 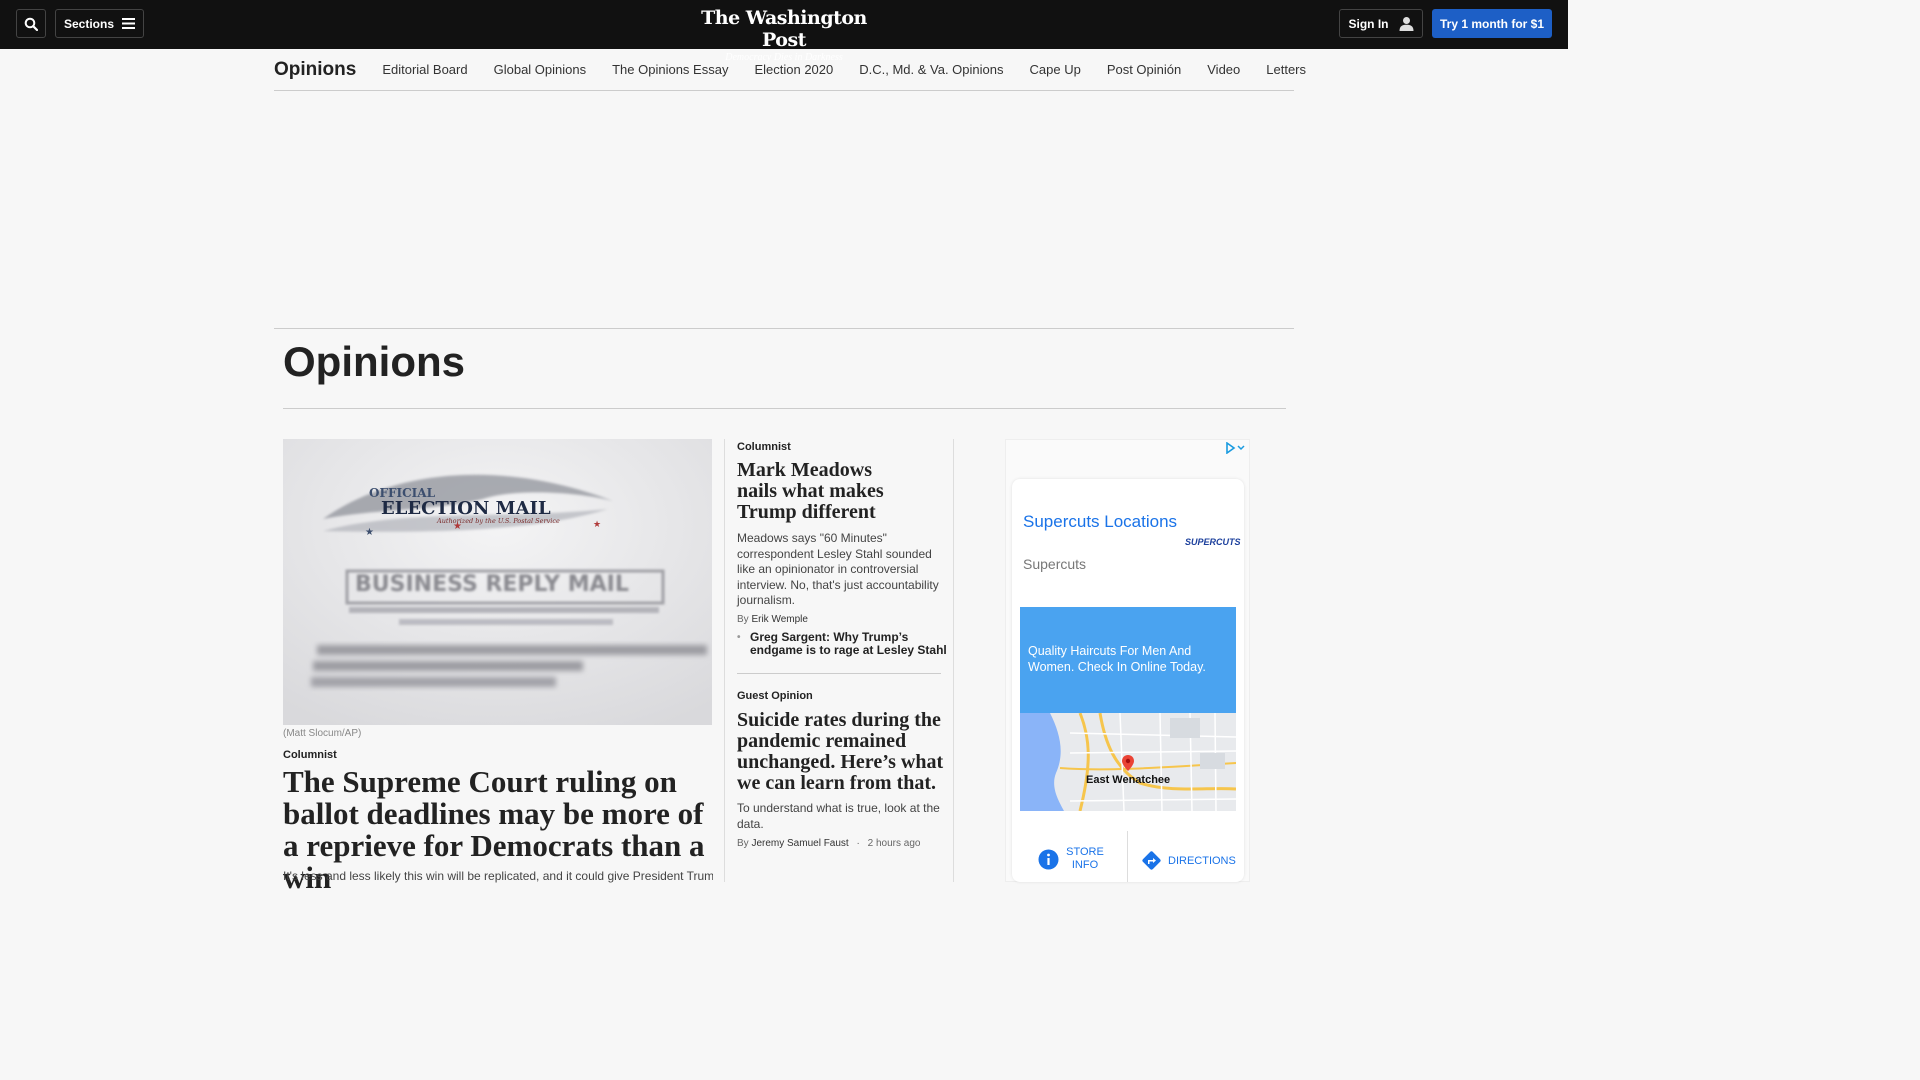 What do you see at coordinates (310, 755) in the screenshot?
I see `lead-kicker: Columnist` at bounding box center [310, 755].